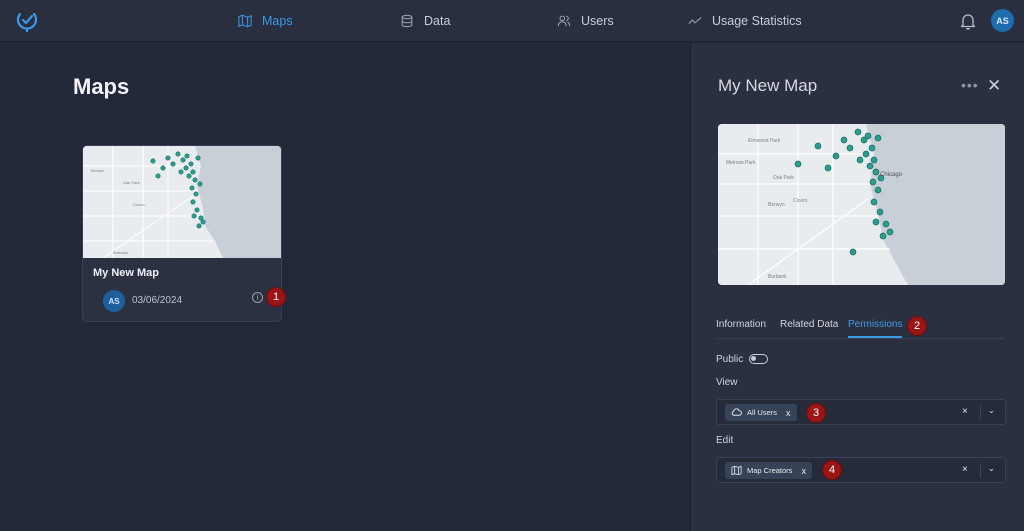 This screenshot has height=531, width=1024. What do you see at coordinates (407, 21) in the screenshot?
I see `database-icon` at bounding box center [407, 21].